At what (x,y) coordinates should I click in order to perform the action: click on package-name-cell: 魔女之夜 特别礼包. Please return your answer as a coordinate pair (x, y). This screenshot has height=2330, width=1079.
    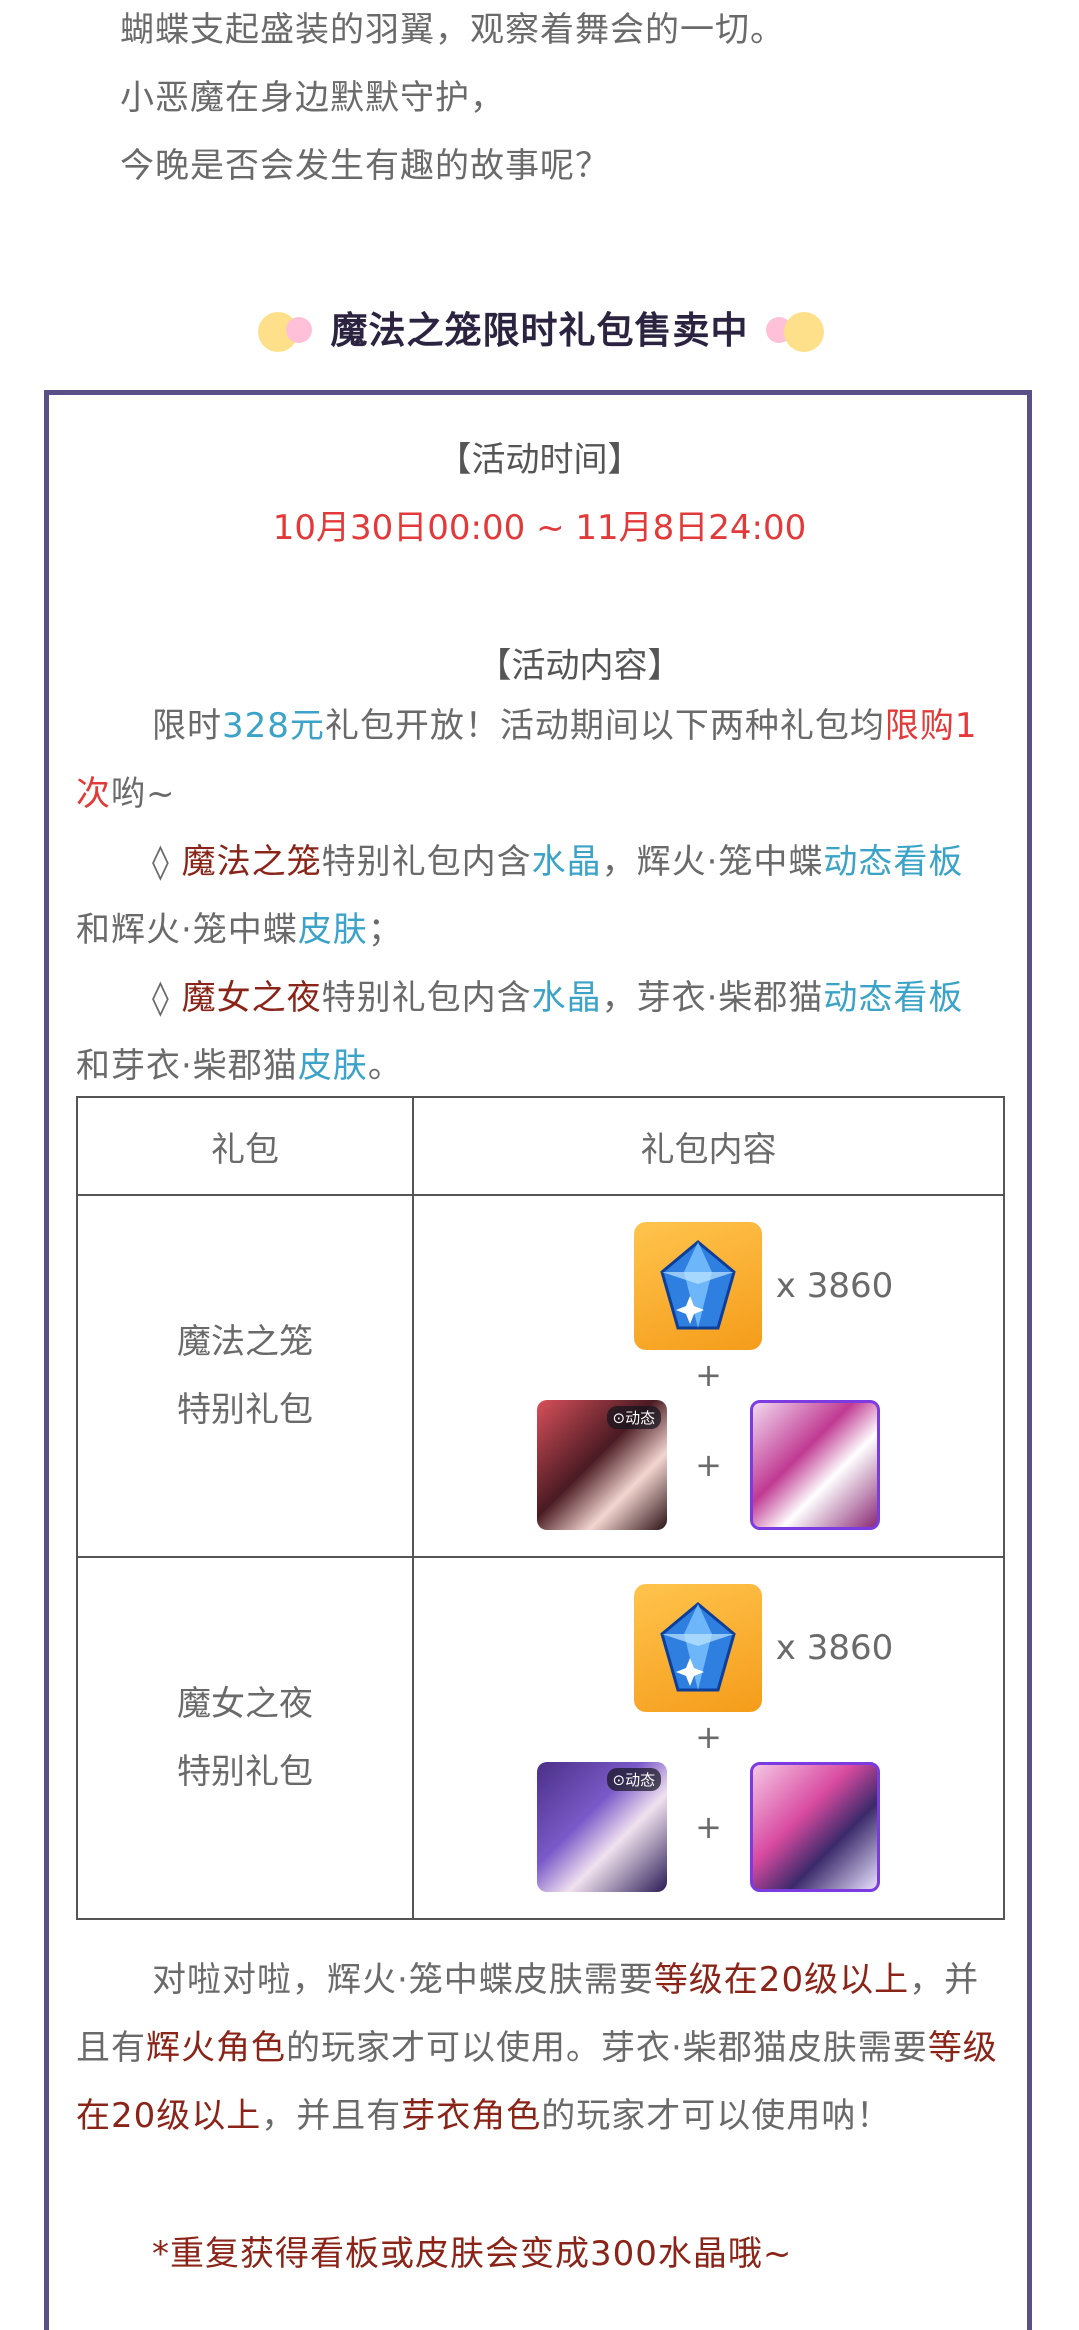
    Looking at the image, I should click on (245, 1738).